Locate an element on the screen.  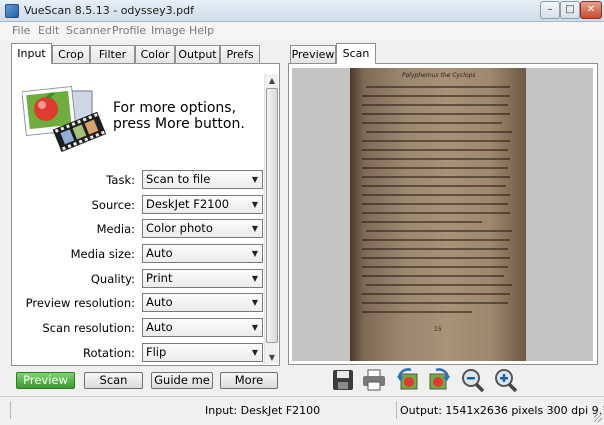
rotate-left-icon is located at coordinates (408, 380).